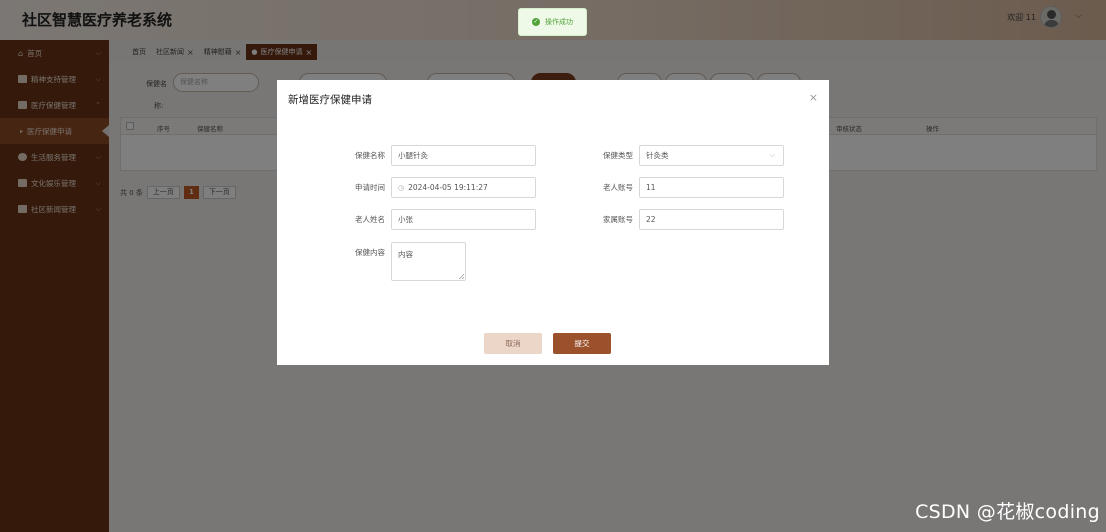  What do you see at coordinates (370, 219) in the screenshot?
I see `field-label: 老人姓名` at bounding box center [370, 219].